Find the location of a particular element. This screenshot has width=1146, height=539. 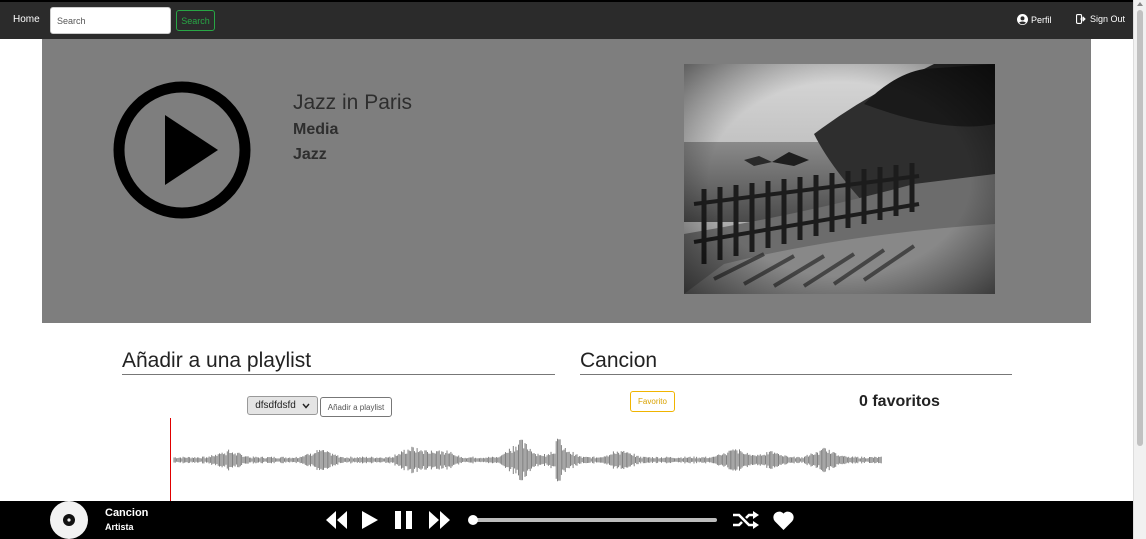

seek-slider is located at coordinates (592, 520).